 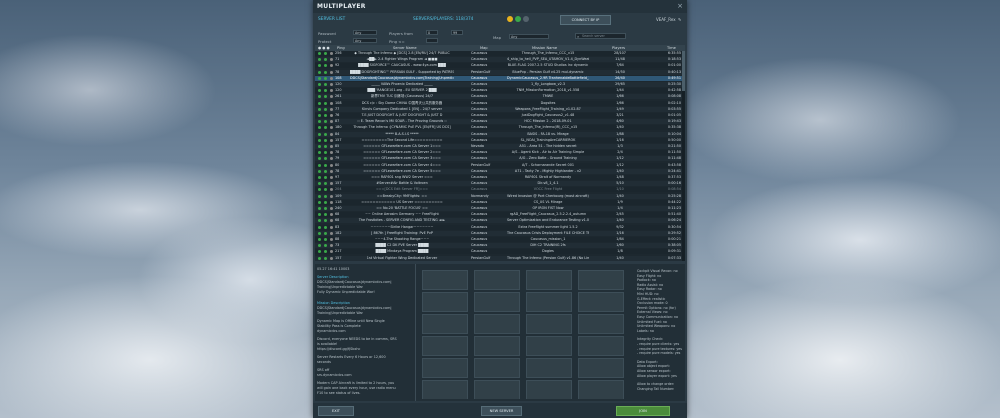 What do you see at coordinates (432, 32) in the screenshot?
I see `players-from-input: 0` at bounding box center [432, 32].